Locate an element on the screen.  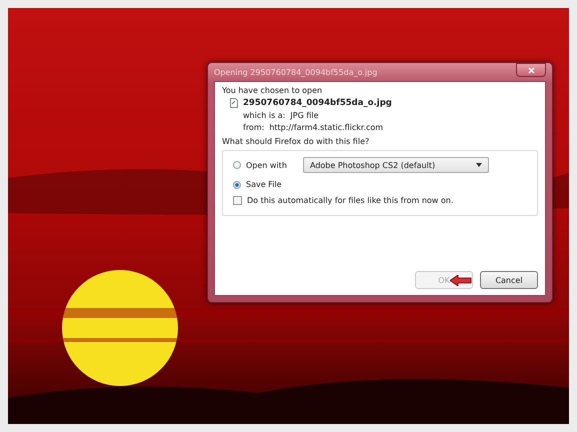
close-icon is located at coordinates (531, 70).